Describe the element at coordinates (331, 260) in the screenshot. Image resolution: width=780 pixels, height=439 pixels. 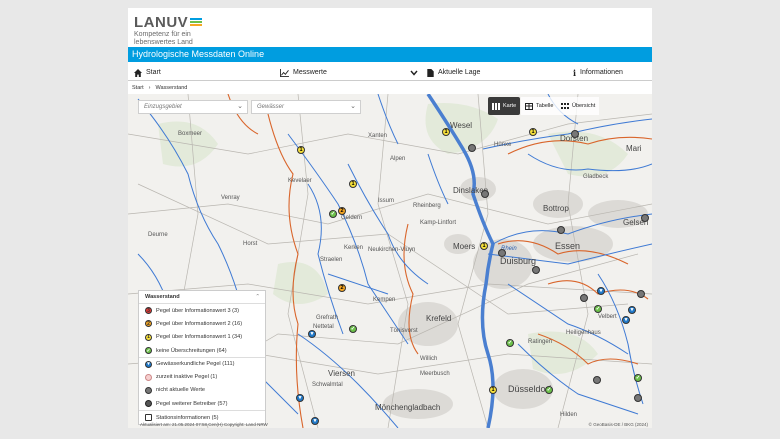
I see `map-label: Straelen` at that location.